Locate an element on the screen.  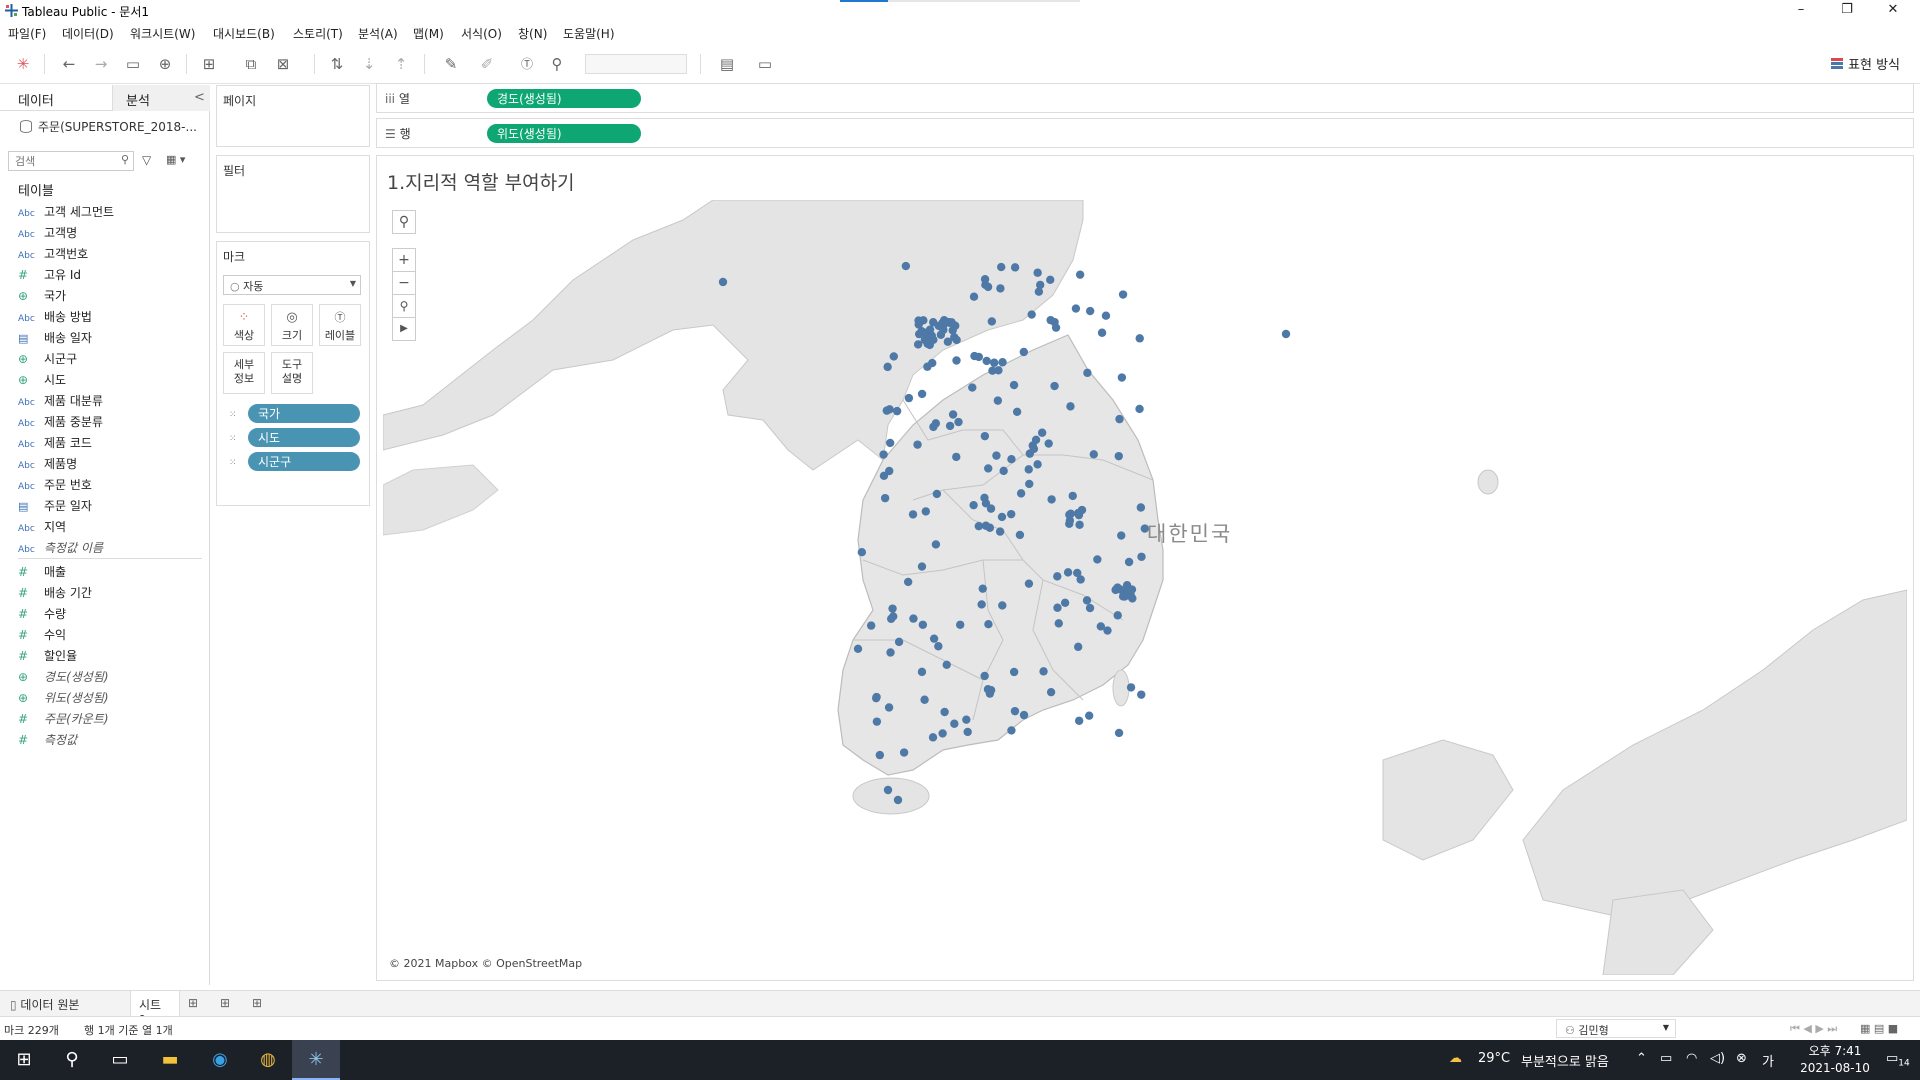
file-explorer-icon: ▬ is located at coordinates (170, 1060).